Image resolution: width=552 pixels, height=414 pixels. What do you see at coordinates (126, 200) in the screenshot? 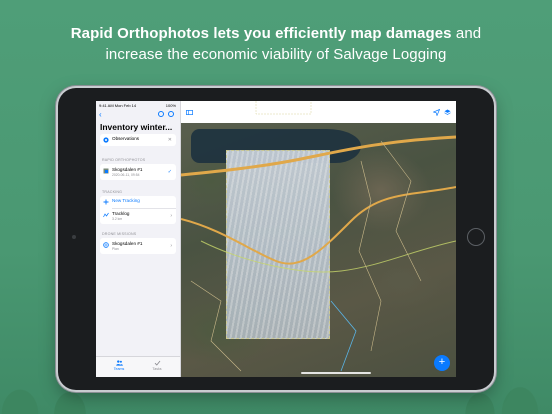
I see `new-tracking-label: New Tracking` at bounding box center [126, 200].